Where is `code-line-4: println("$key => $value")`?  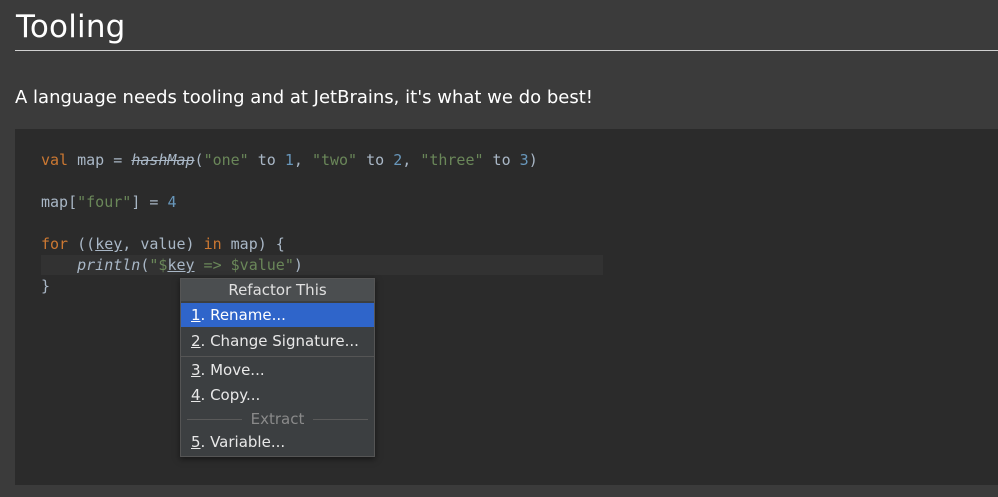 code-line-4: println("$key => $value") is located at coordinates (172, 265).